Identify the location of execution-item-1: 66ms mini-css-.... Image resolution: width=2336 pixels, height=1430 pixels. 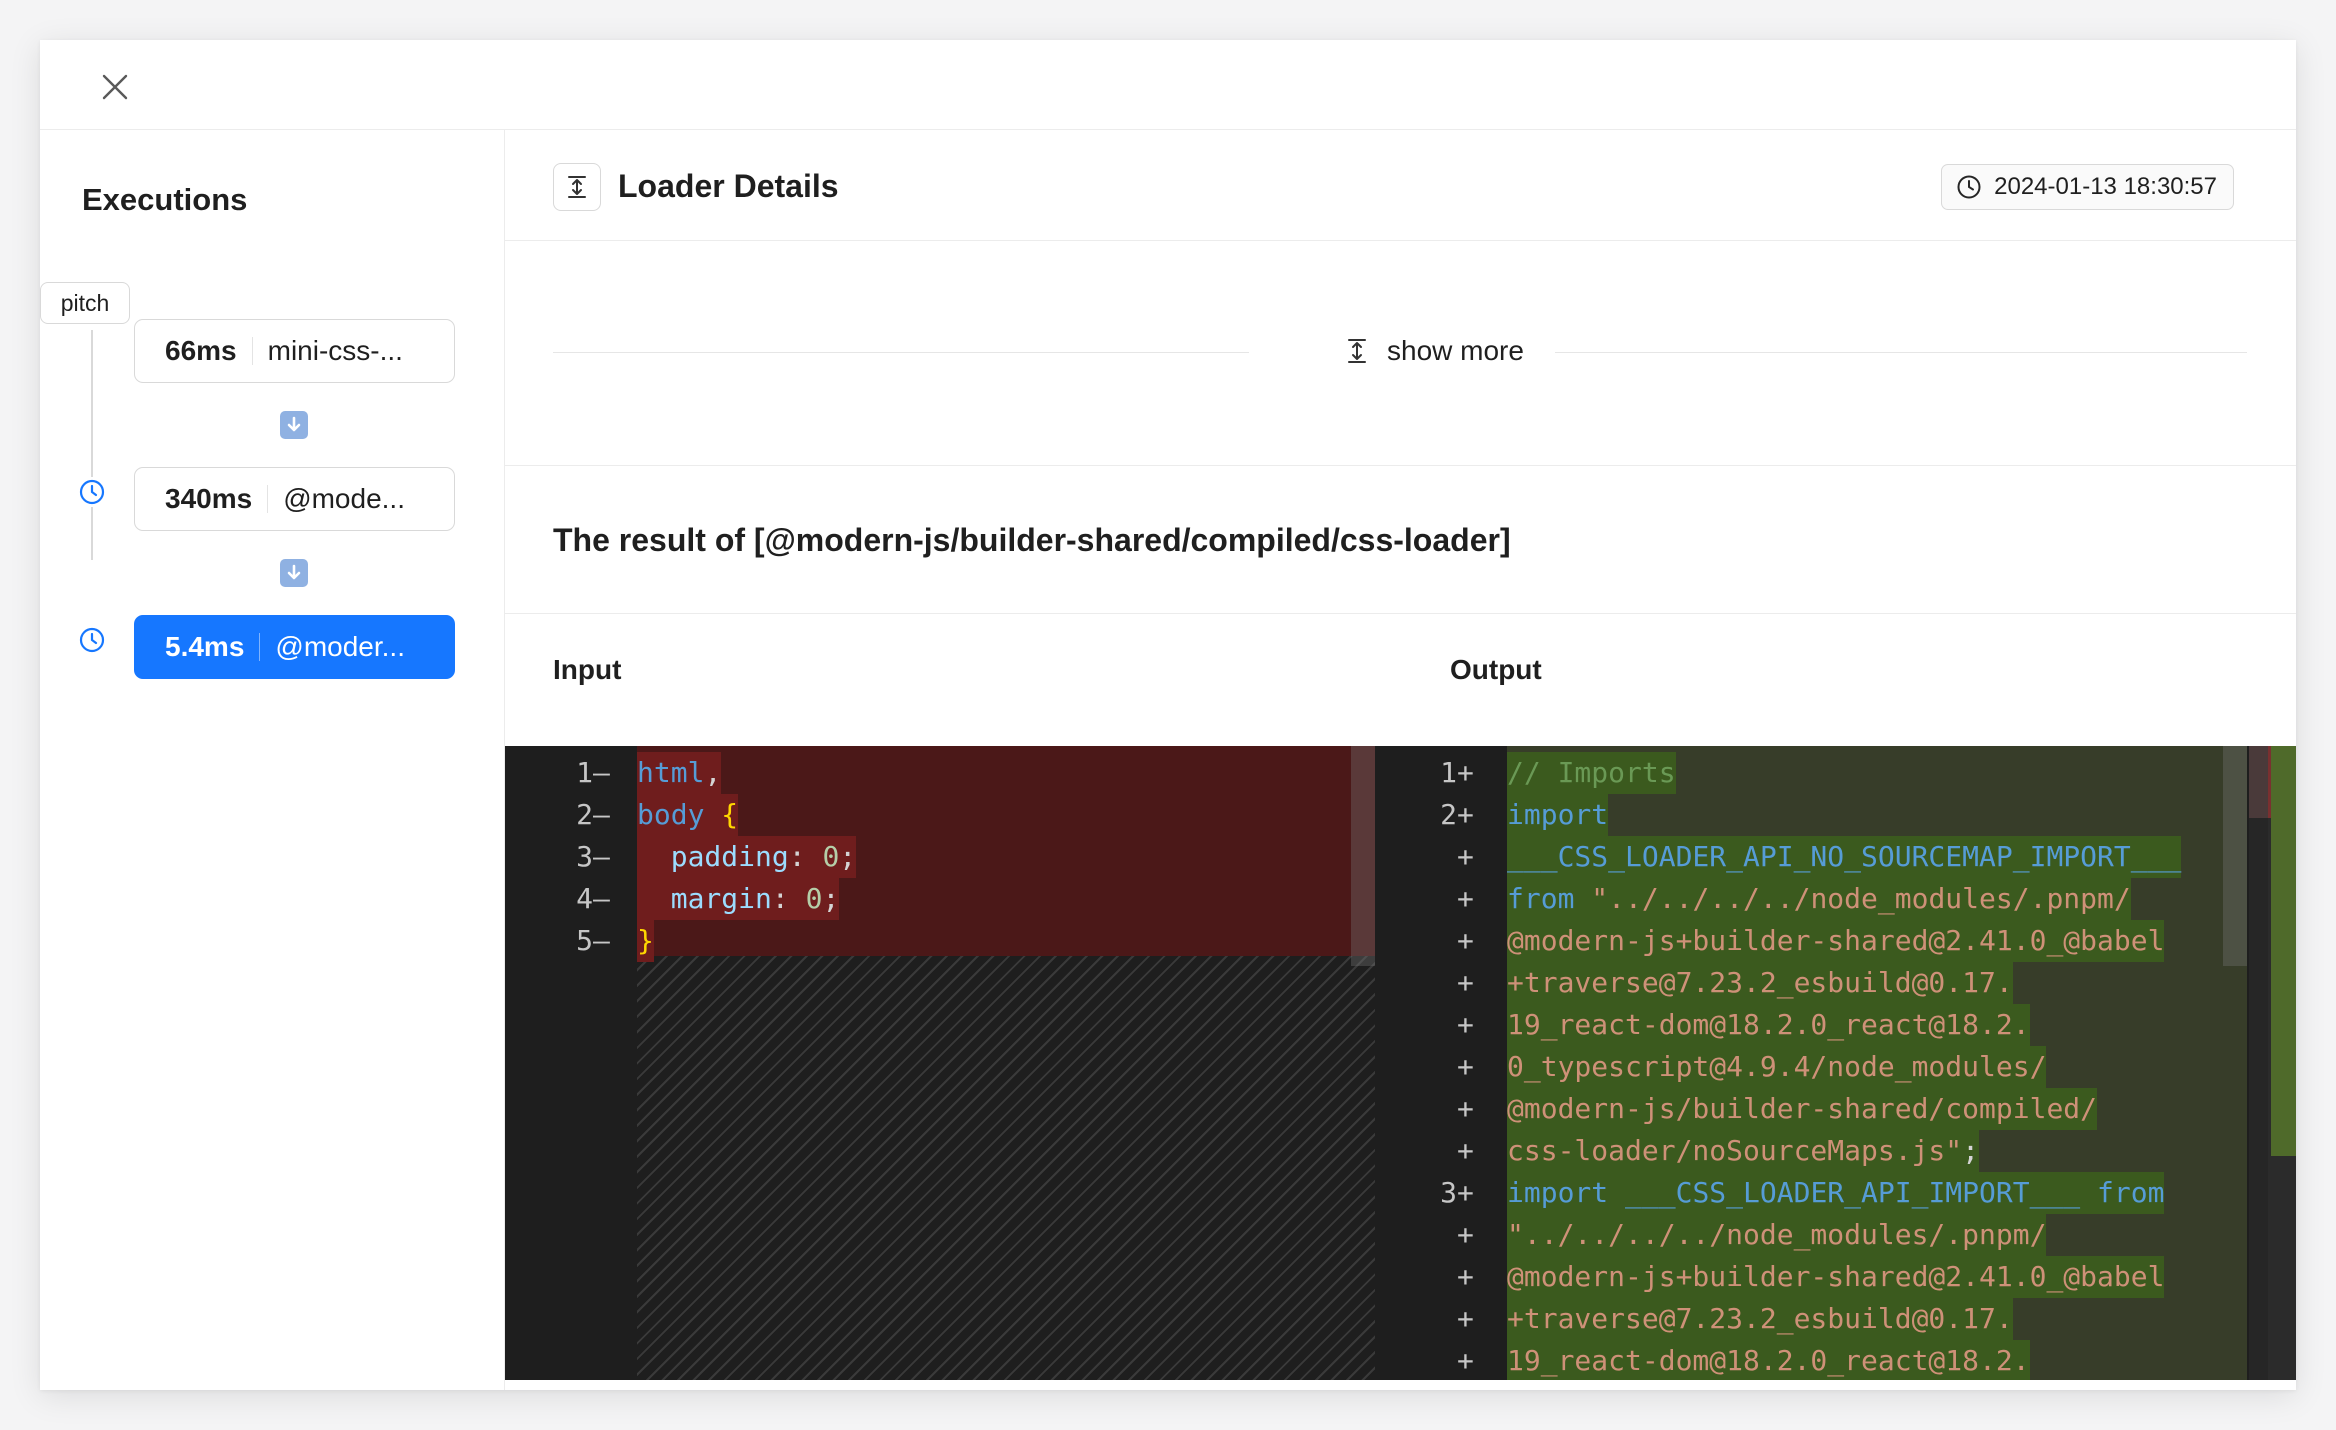
(294, 351).